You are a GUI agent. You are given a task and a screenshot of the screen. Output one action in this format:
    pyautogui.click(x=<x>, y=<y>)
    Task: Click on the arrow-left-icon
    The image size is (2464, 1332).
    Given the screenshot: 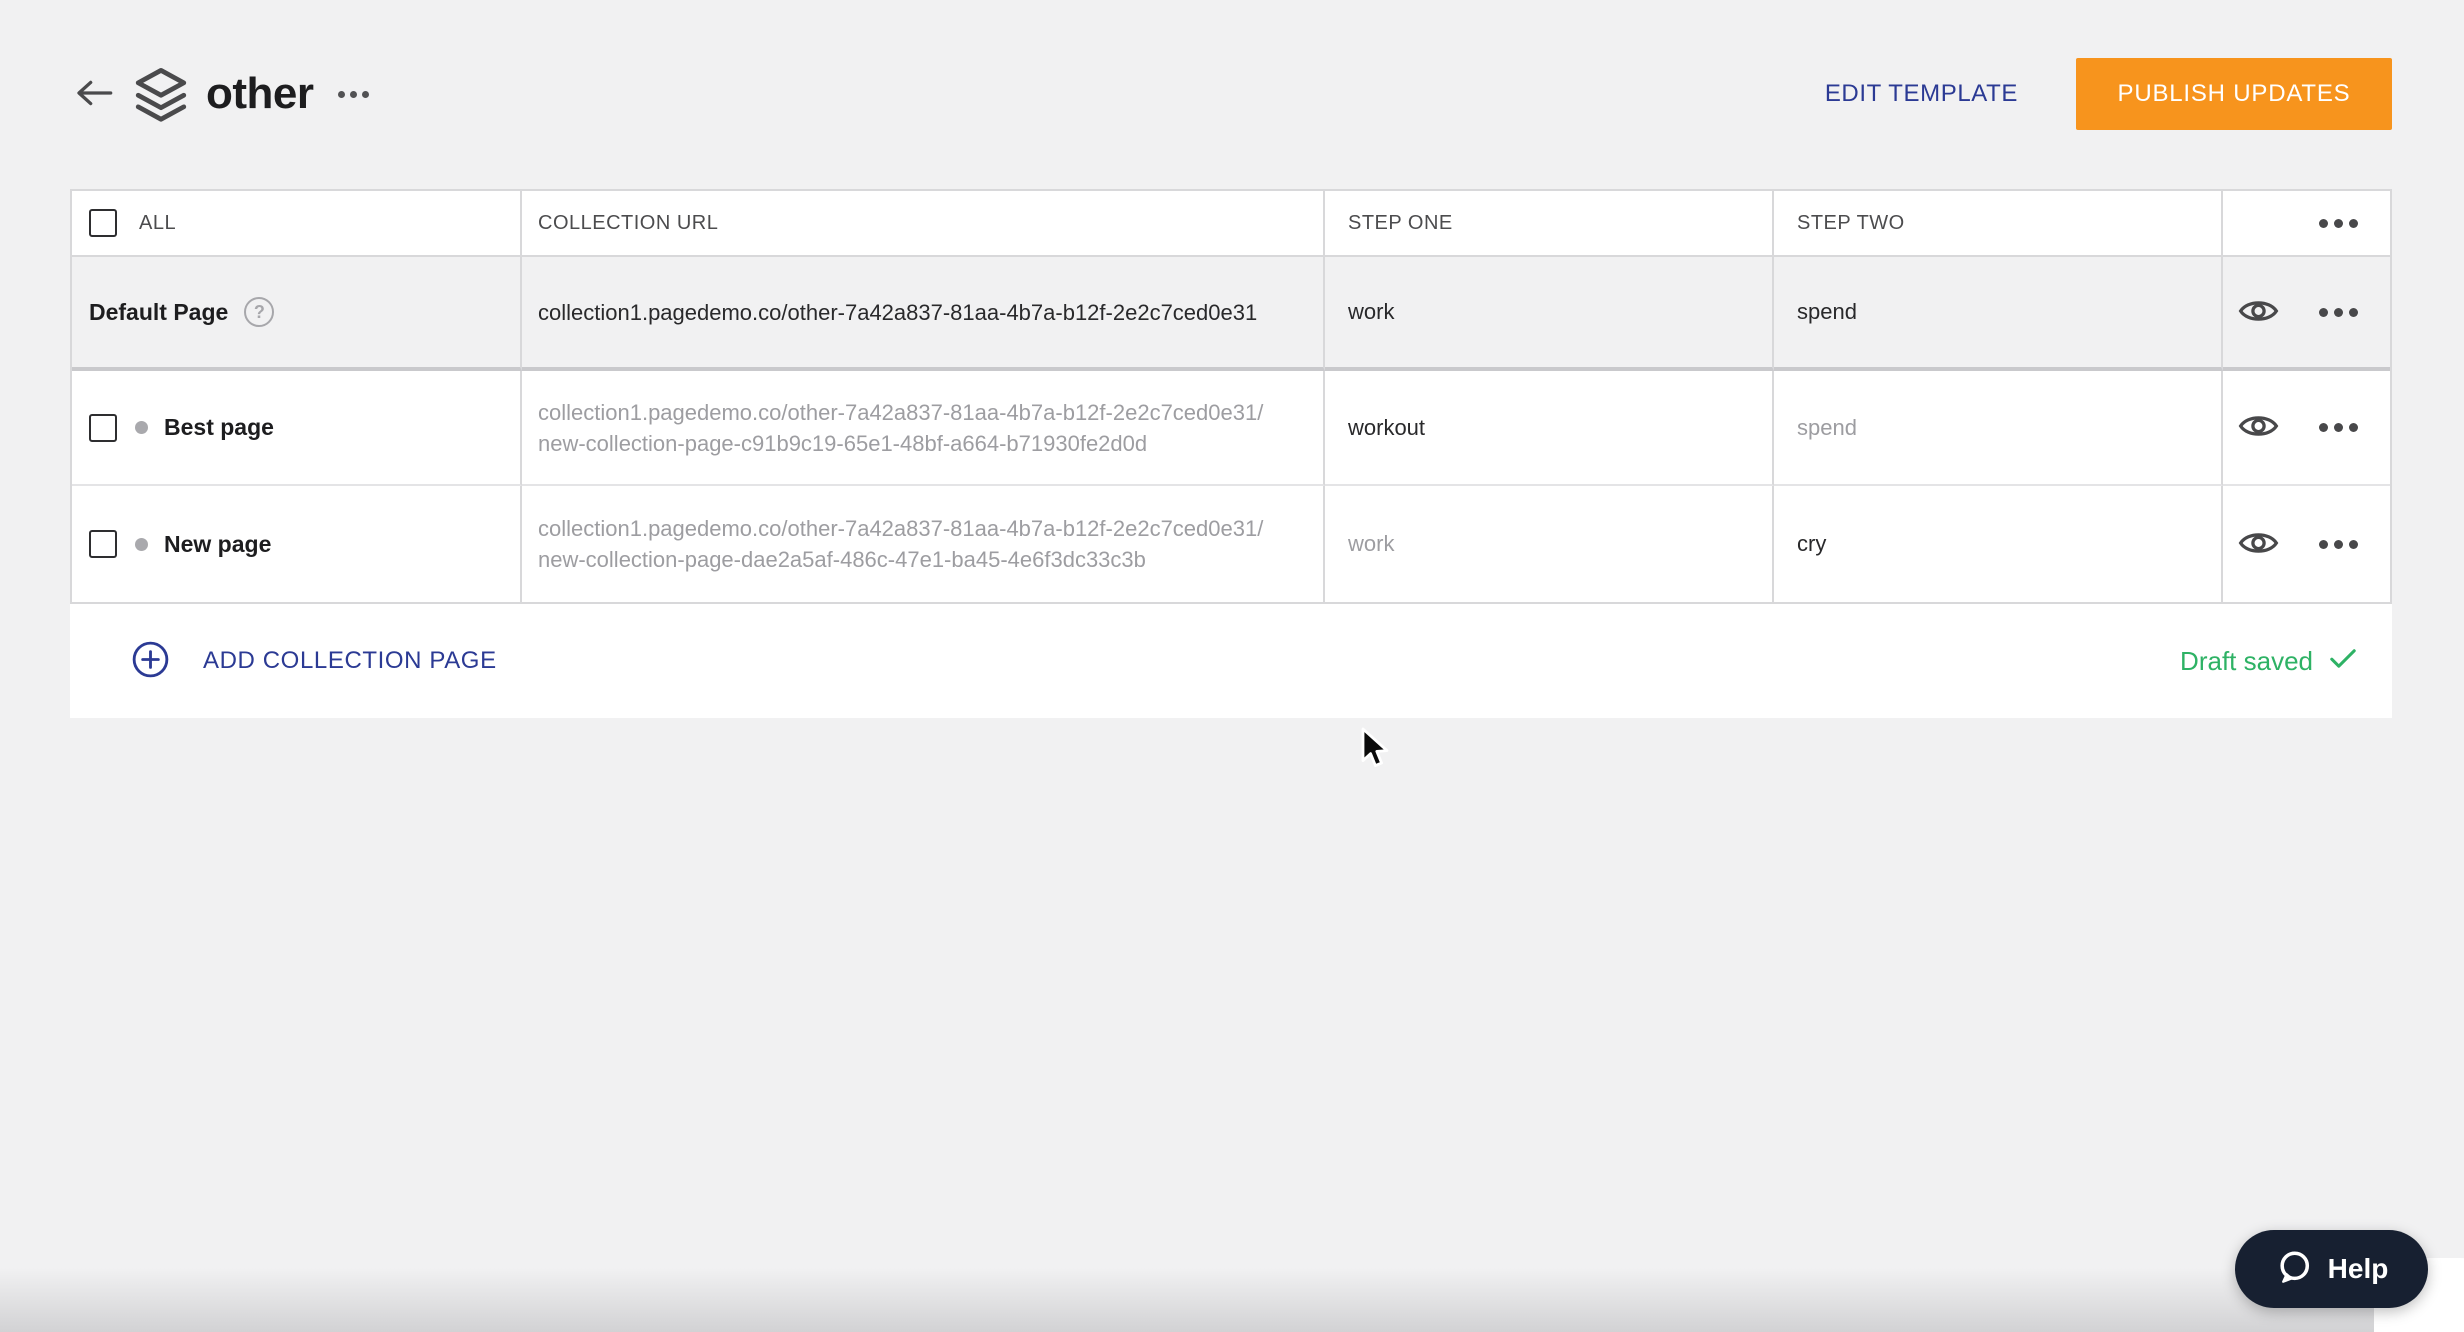 What is the action you would take?
    pyautogui.click(x=94, y=94)
    